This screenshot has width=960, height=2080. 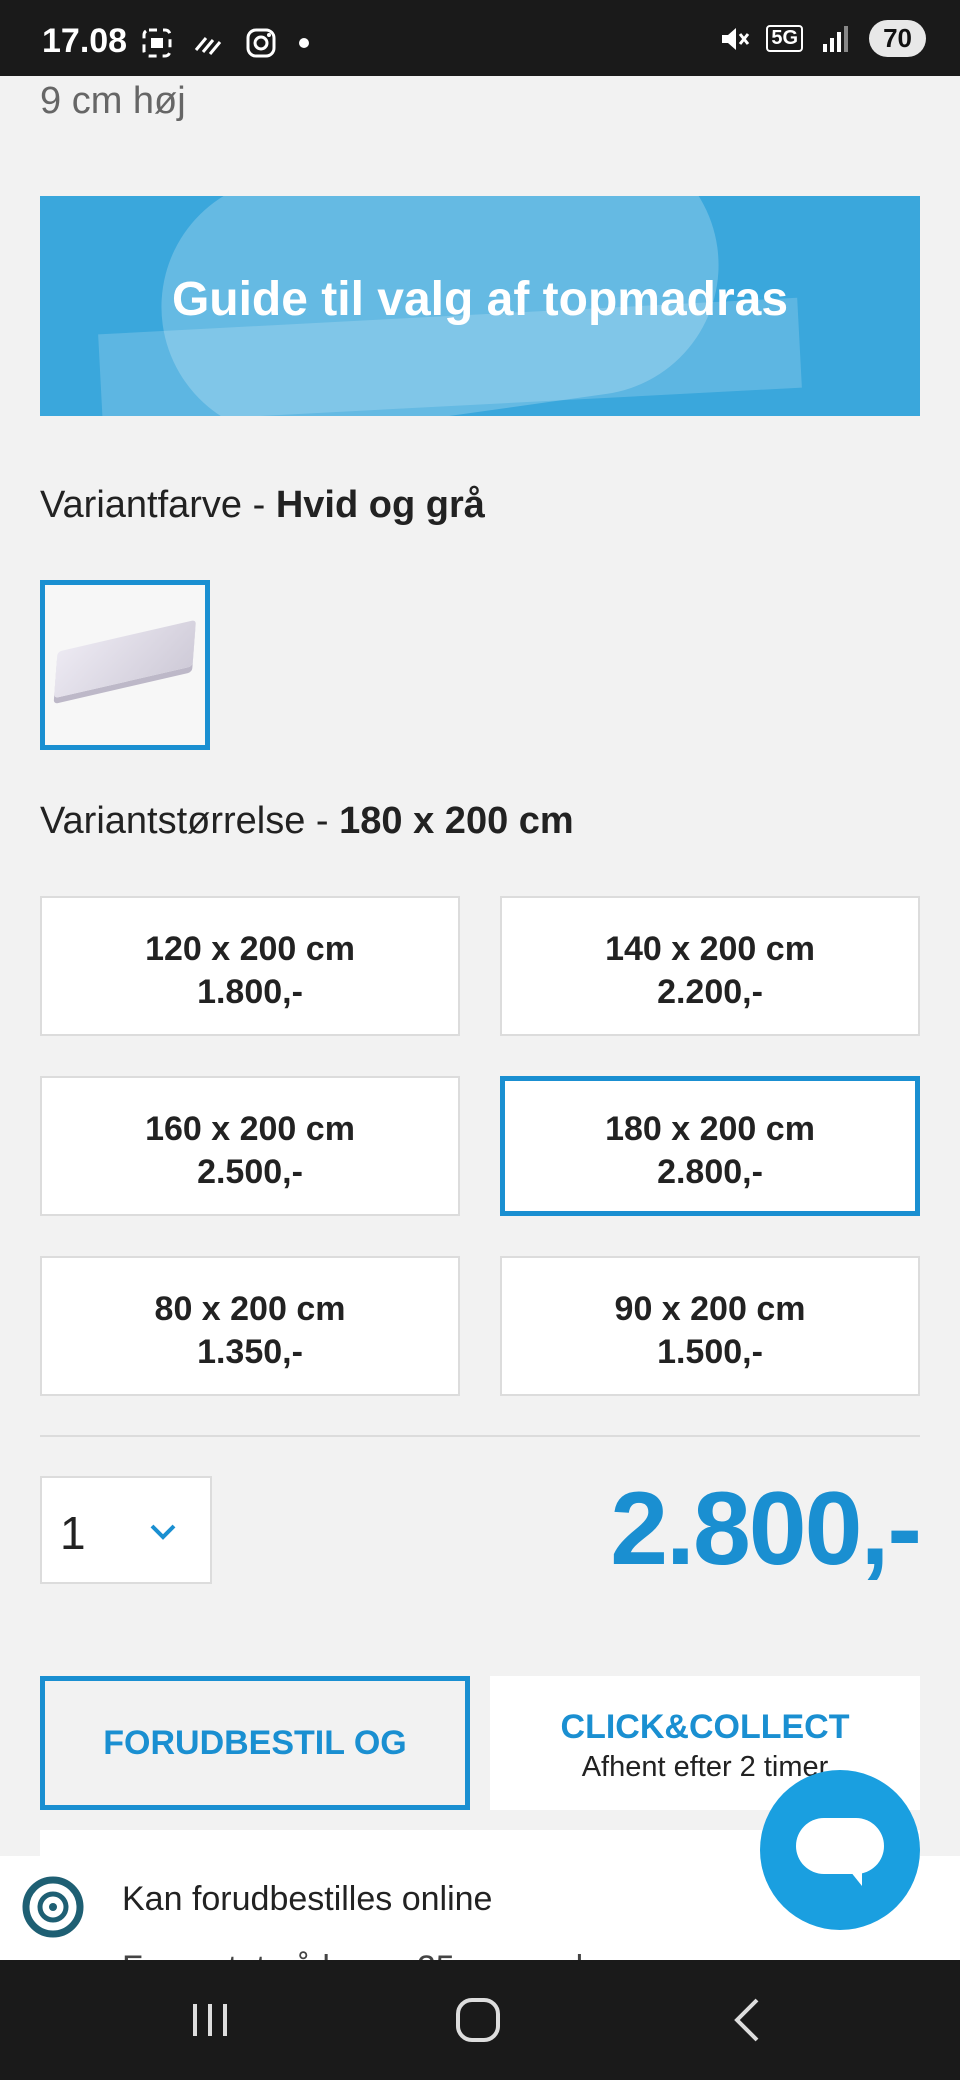 What do you see at coordinates (153, 505) in the screenshot?
I see `color-variant-label: Variantfarve -` at bounding box center [153, 505].